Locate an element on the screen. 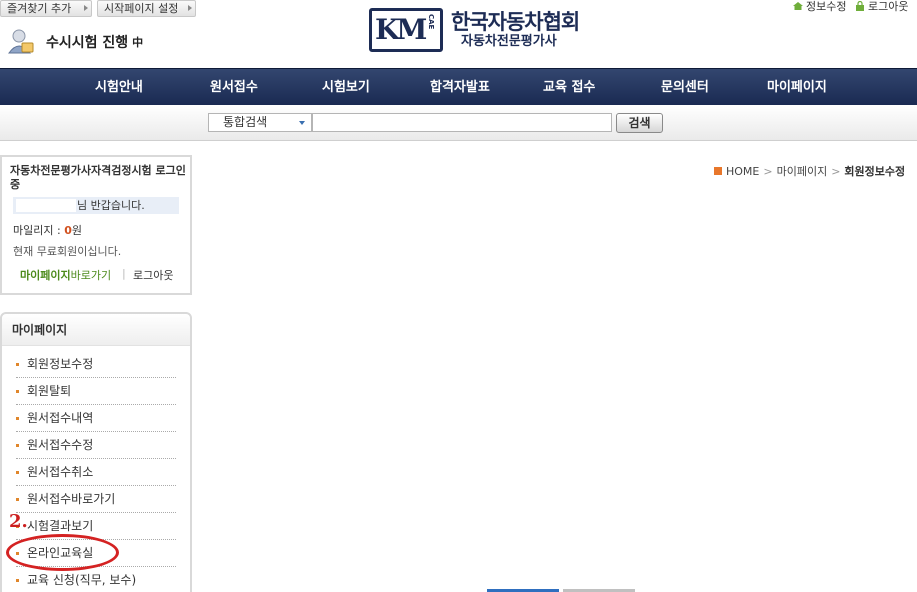 The image size is (917, 592). add-favorite-button: 즐겨찾기 추가 is located at coordinates (46, 8).